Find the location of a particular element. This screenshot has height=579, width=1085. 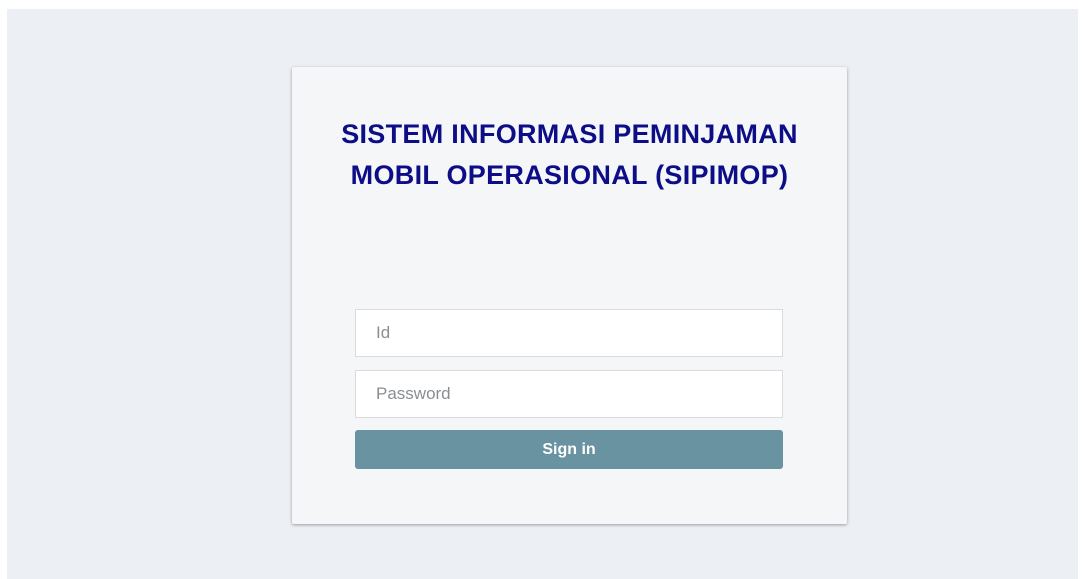

id-input is located at coordinates (569, 333).